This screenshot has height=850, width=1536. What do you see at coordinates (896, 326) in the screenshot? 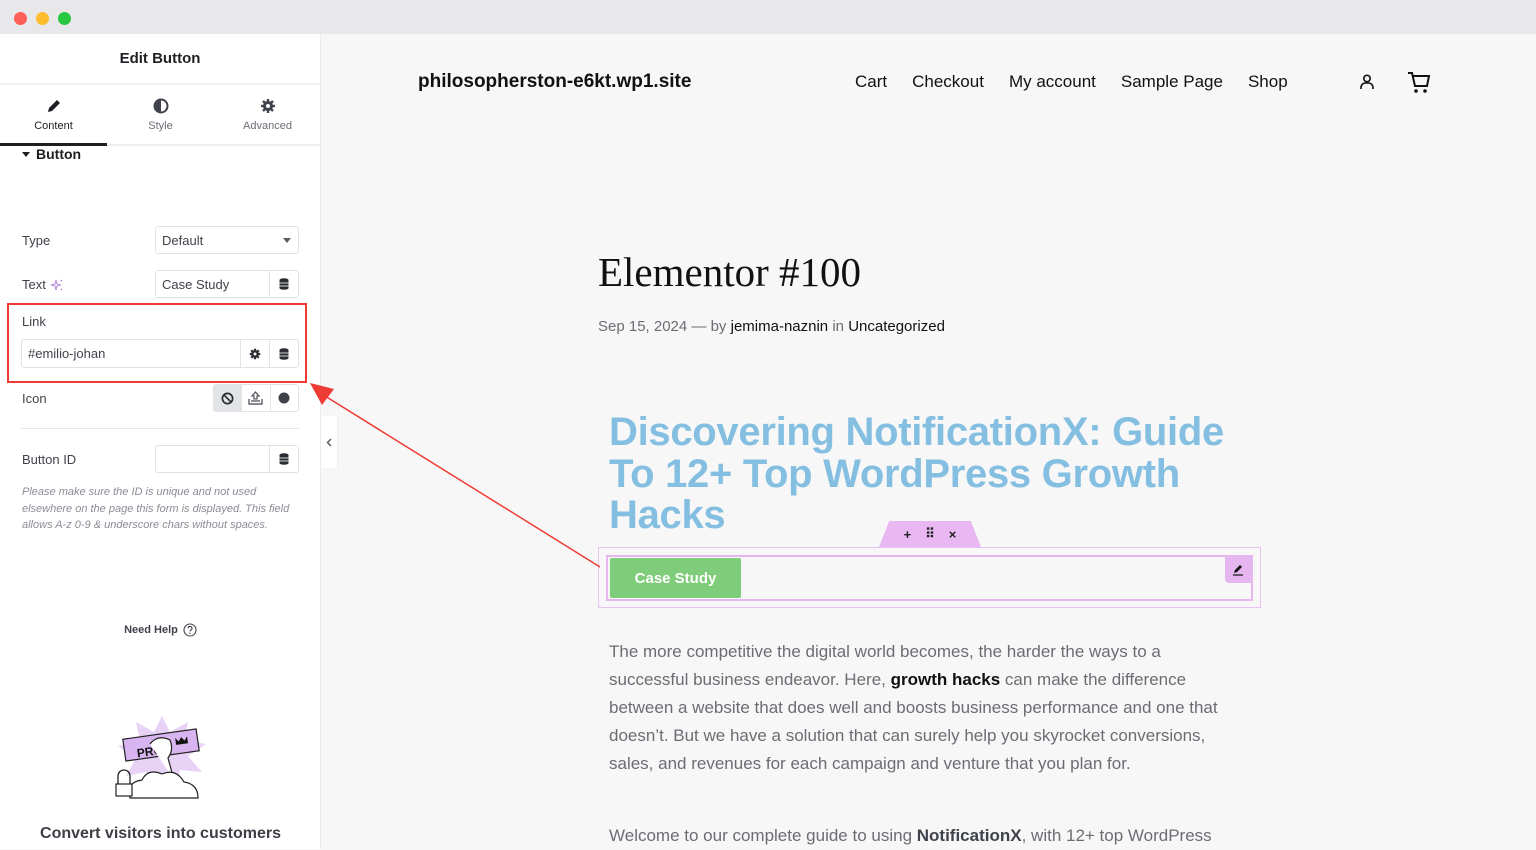
I see `post-category-link: Uncategorized` at bounding box center [896, 326].